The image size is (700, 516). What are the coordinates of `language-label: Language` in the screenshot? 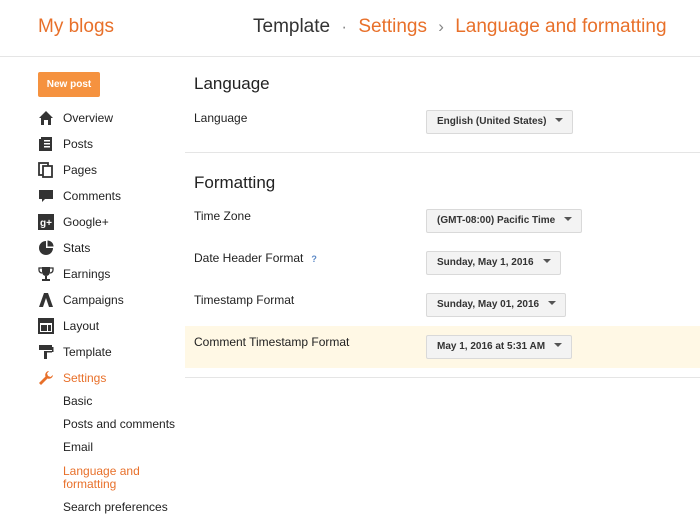 It's located at (221, 118).